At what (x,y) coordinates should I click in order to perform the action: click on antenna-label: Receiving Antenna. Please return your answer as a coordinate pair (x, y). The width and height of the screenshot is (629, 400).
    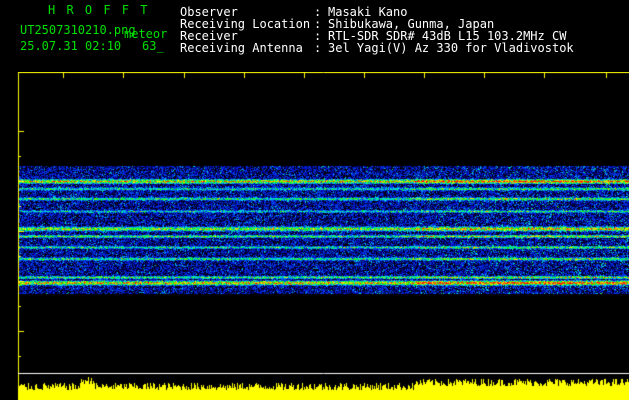
    Looking at the image, I should click on (241, 48).